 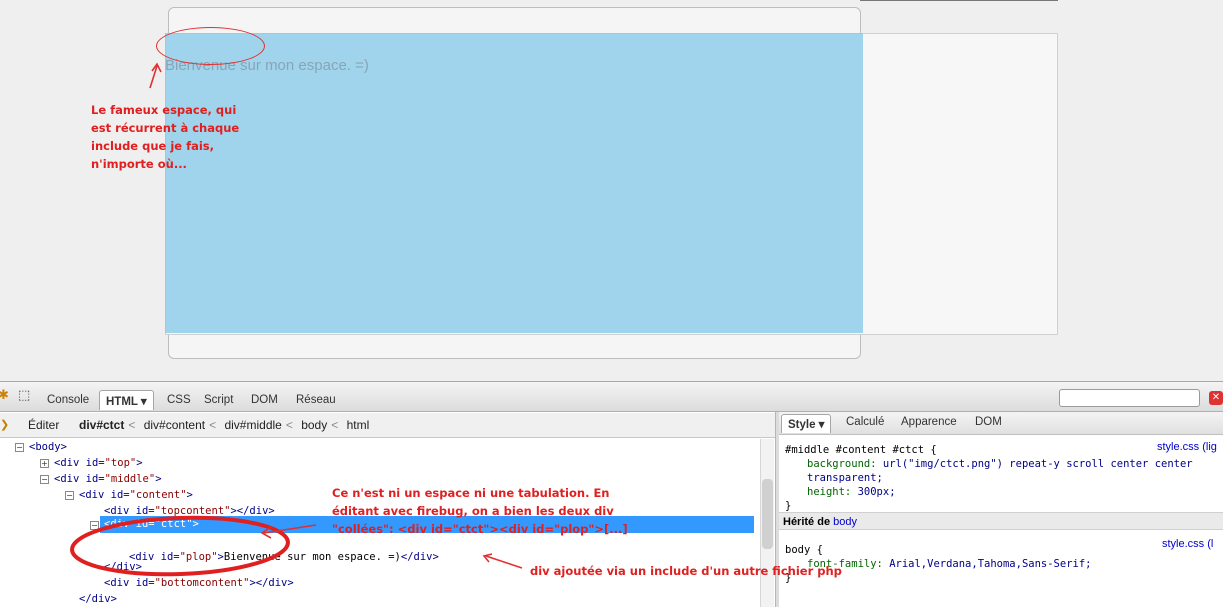 I want to click on annotation-ellipse-html, so click(x=180, y=546).